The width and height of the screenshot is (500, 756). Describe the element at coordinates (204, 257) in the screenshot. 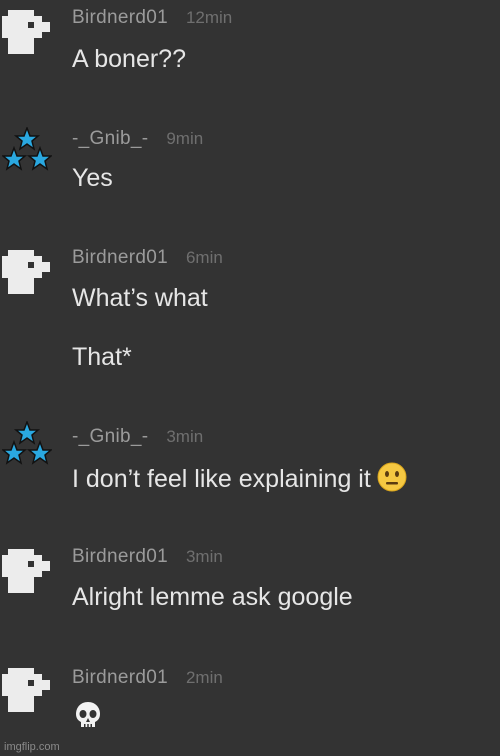

I see `timestamp: 6min` at that location.